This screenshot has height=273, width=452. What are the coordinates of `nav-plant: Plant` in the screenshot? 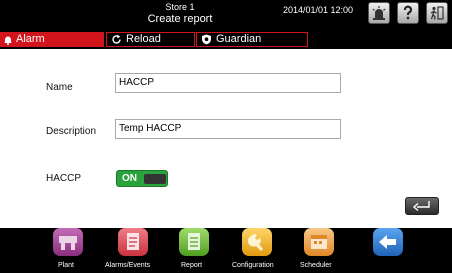 It's located at (69, 250).